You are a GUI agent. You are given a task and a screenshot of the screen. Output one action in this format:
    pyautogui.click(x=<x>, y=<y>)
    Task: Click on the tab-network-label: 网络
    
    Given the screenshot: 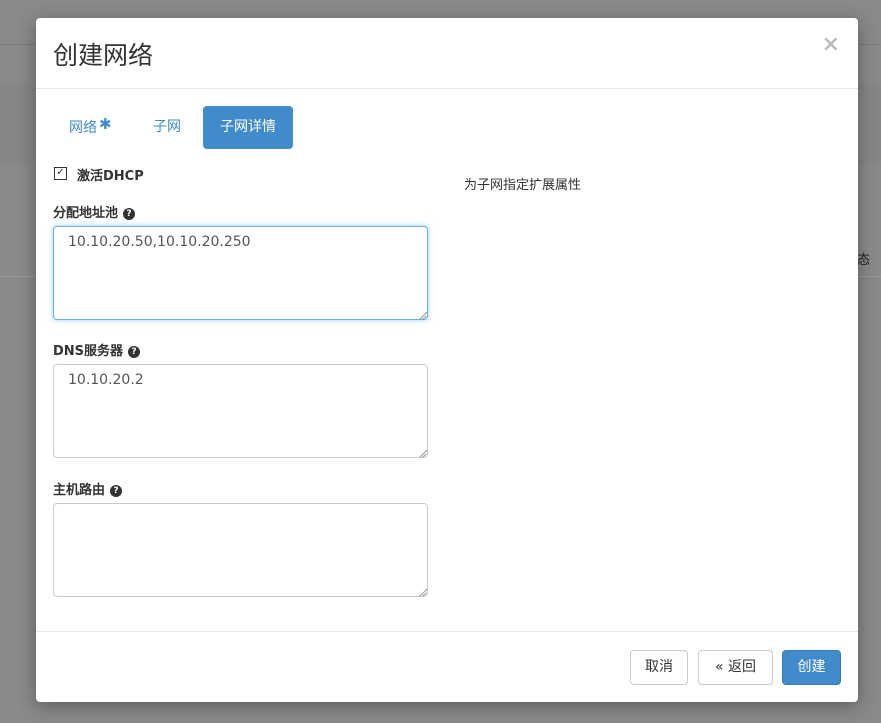 What is the action you would take?
    pyautogui.click(x=83, y=128)
    